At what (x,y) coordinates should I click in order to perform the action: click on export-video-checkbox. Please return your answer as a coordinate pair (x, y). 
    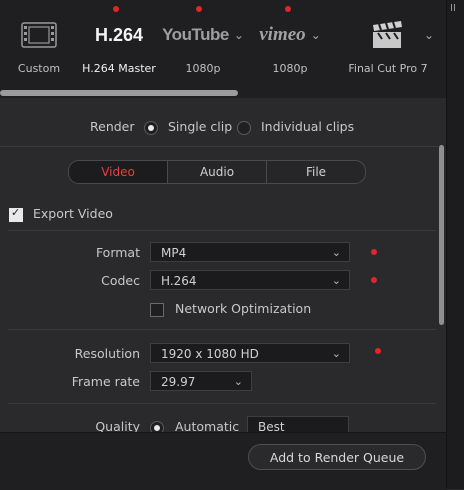
    Looking at the image, I should click on (16, 214).